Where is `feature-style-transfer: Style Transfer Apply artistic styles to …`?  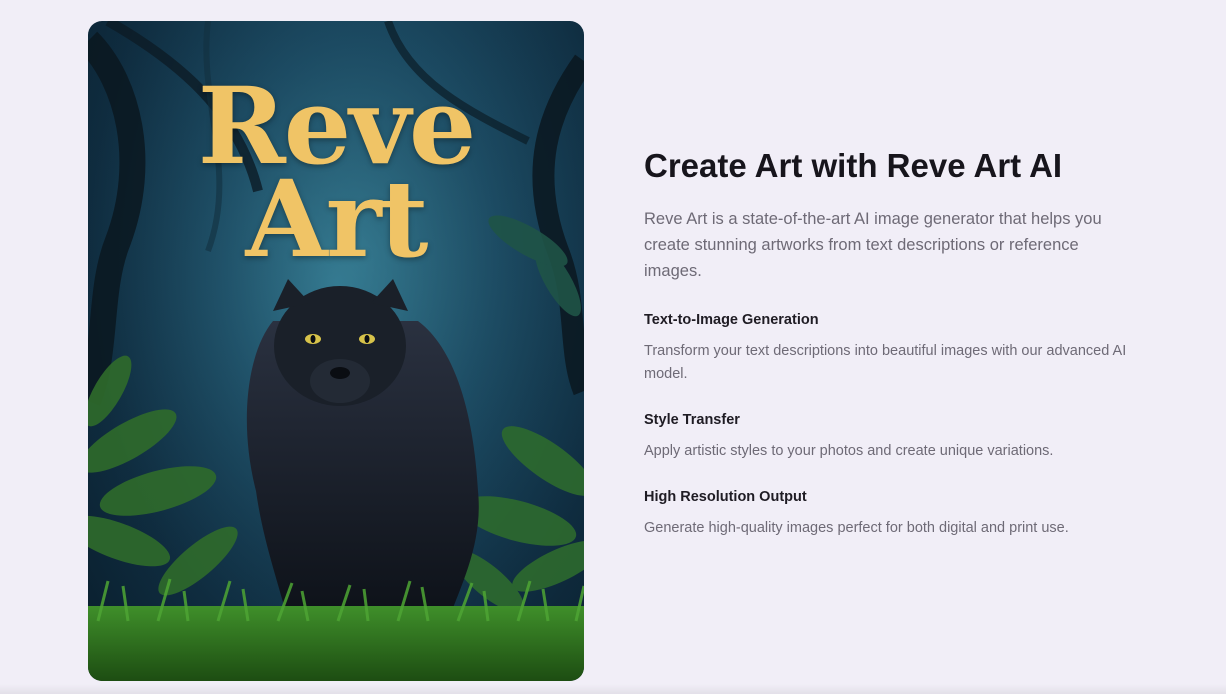 feature-style-transfer: Style Transfer Apply artistic styles to … is located at coordinates (889, 436).